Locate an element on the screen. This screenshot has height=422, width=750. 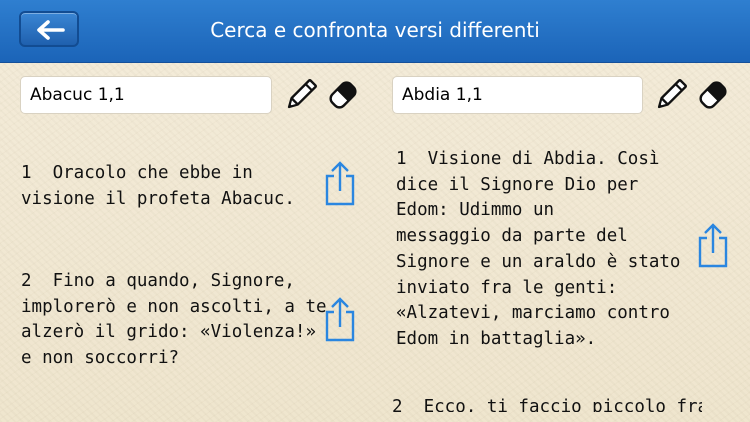
verse-right-2: 2 Ecco, ti faccio piccolo fra is located at coordinates (547, 404).